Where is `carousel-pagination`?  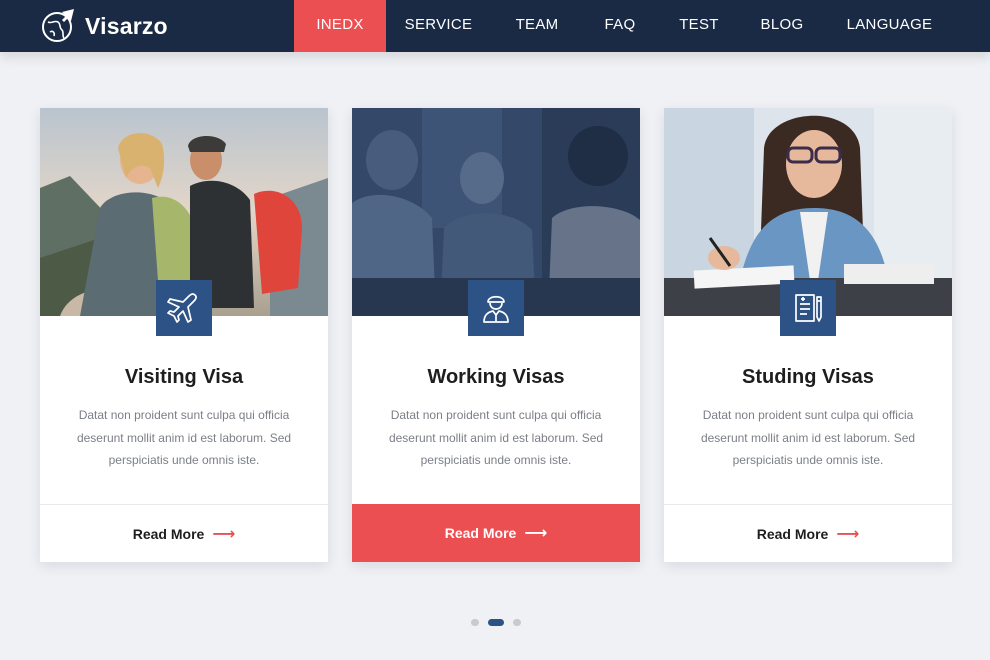
carousel-pagination is located at coordinates (496, 622).